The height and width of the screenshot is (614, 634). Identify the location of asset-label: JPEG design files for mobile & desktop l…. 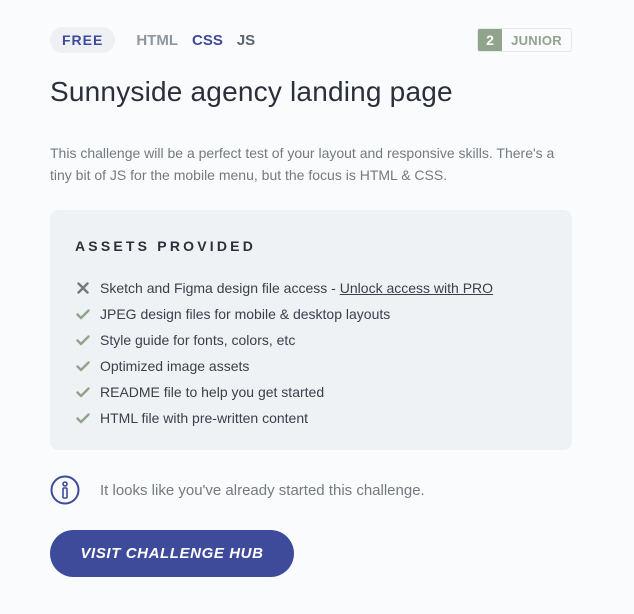
(245, 314).